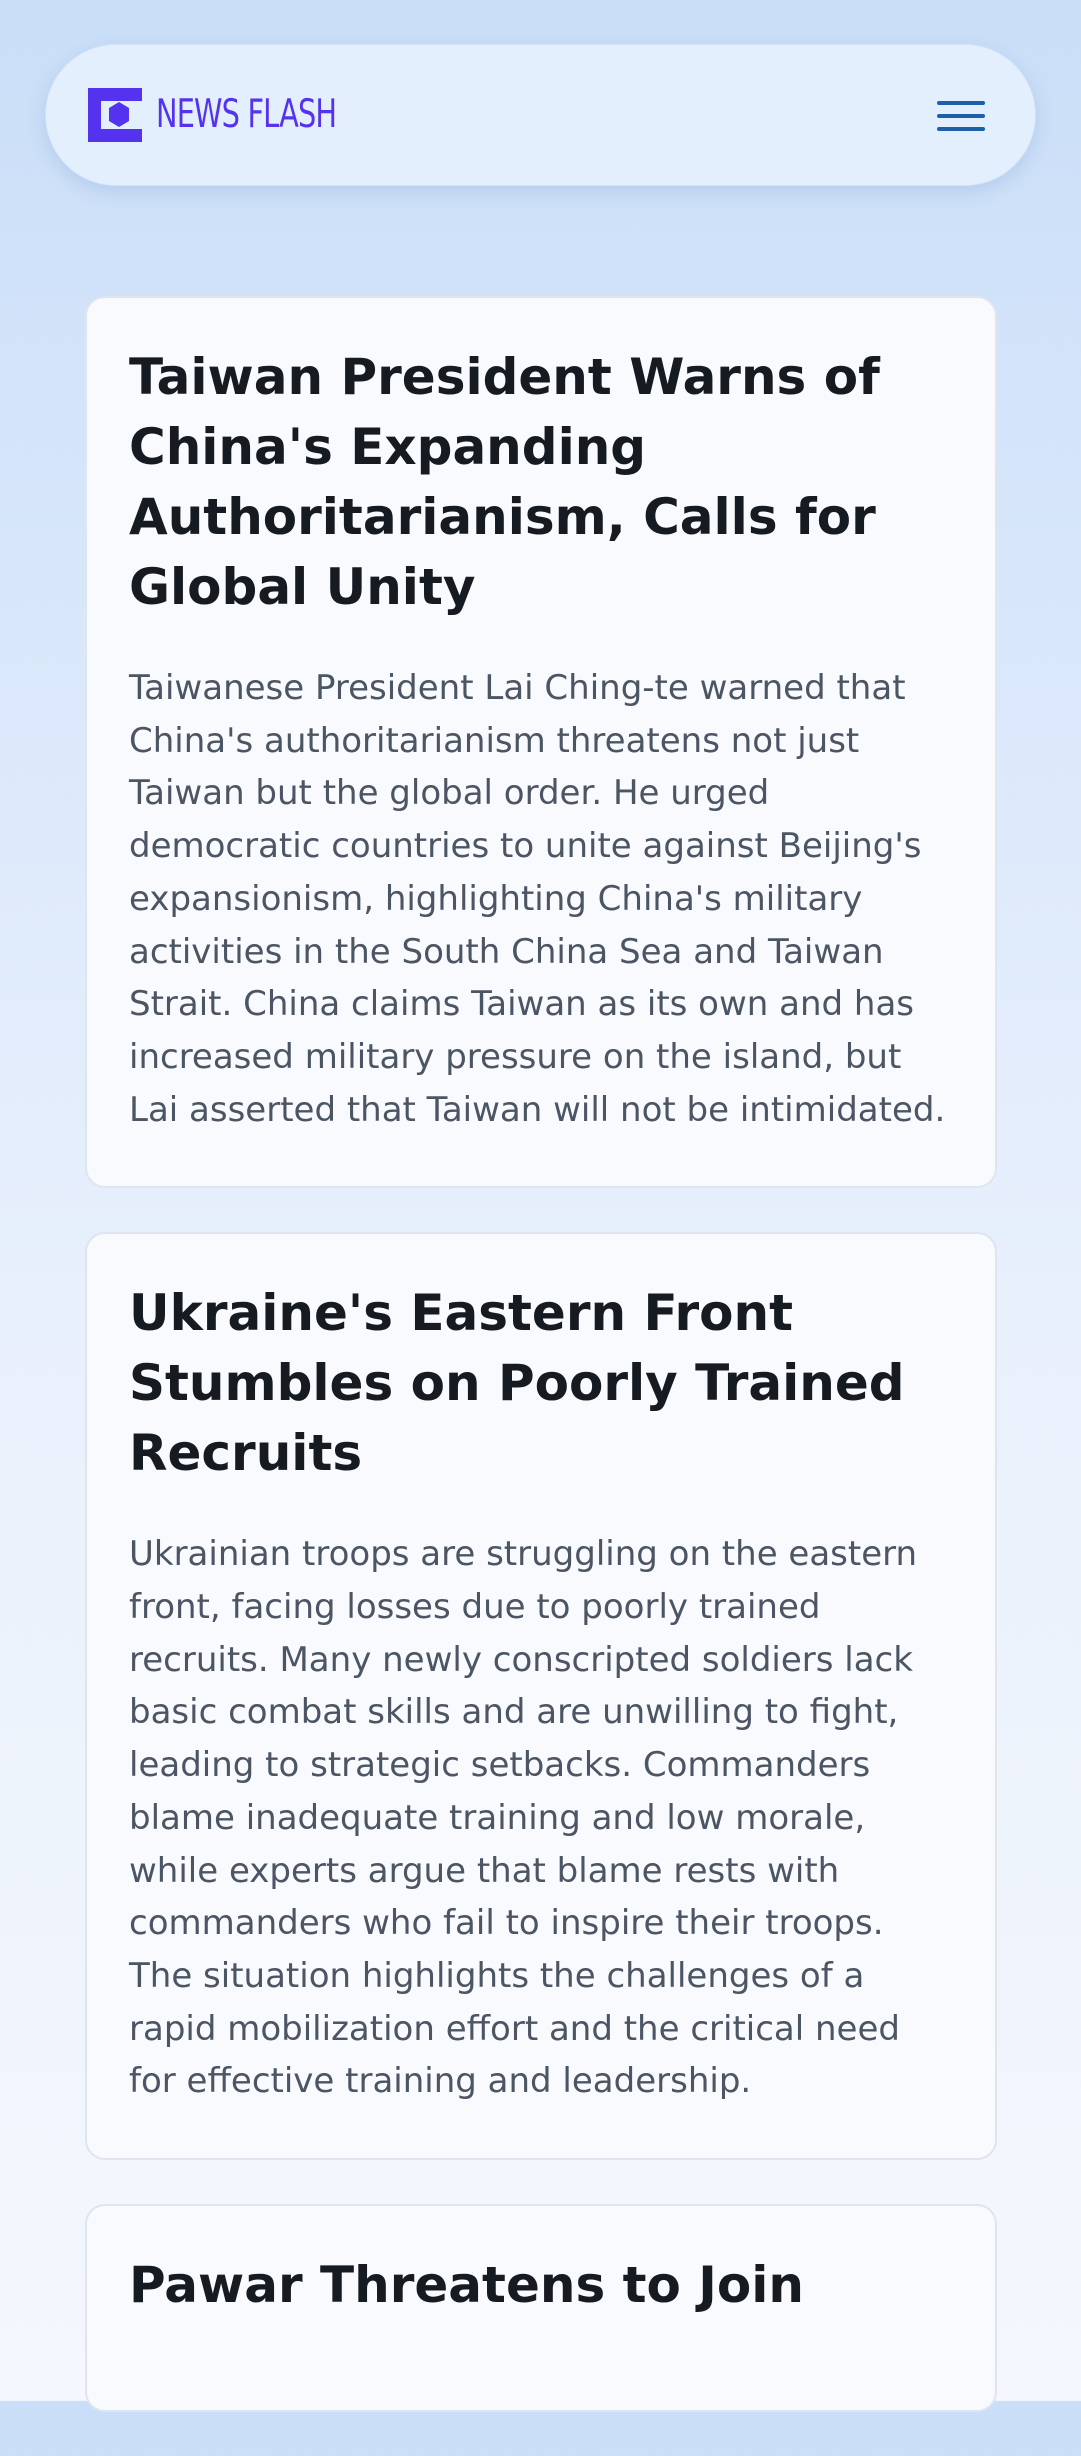  Describe the element at coordinates (540, 115) in the screenshot. I see `top-nav-bar: NEWS FLASH` at that location.